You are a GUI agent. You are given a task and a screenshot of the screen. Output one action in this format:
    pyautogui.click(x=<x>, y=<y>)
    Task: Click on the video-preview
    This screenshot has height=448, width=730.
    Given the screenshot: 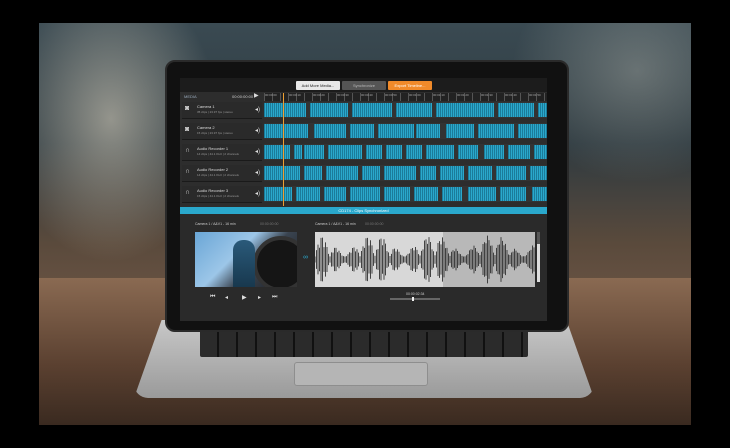 What is the action you would take?
    pyautogui.click(x=246, y=259)
    